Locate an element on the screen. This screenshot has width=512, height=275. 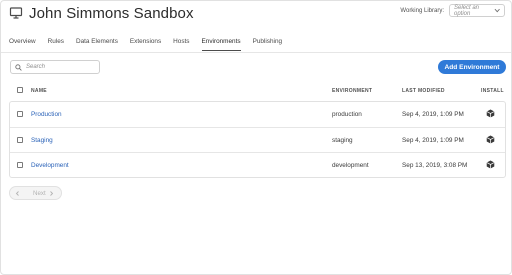
column-last-modified: LAST MODIFIED is located at coordinates (423, 91).